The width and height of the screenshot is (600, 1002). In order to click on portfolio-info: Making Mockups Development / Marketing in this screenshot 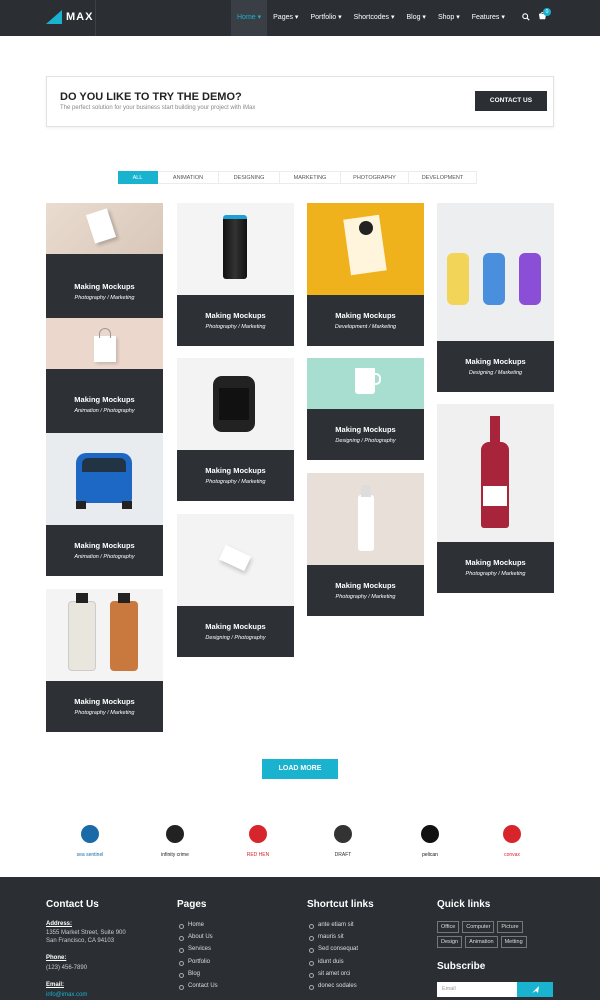, I will do `click(365, 320)`.